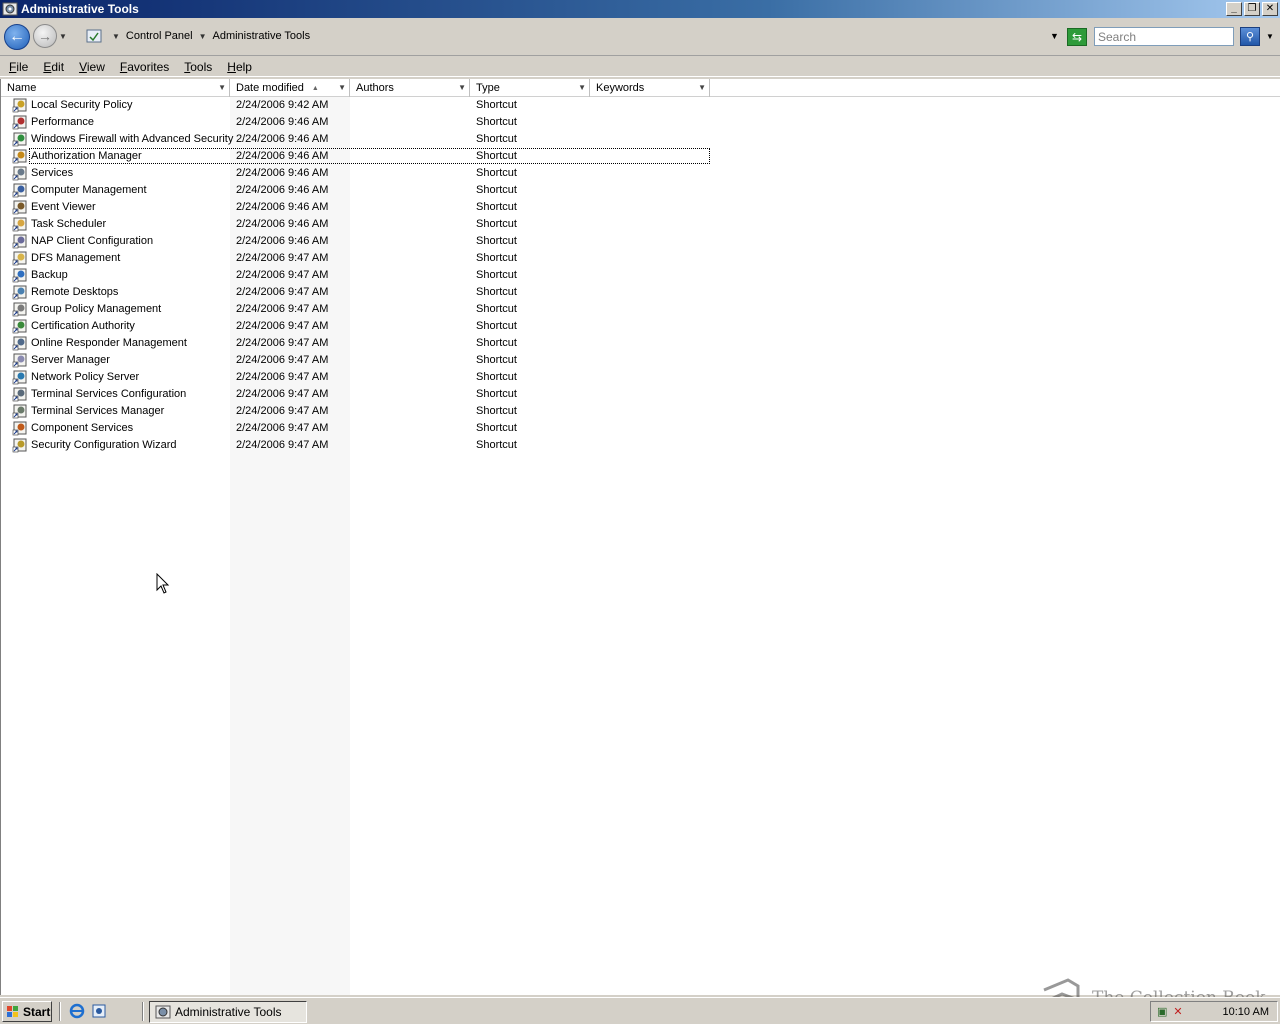  I want to click on column-header-date: Date modified ▲ ▼, so click(290, 88).